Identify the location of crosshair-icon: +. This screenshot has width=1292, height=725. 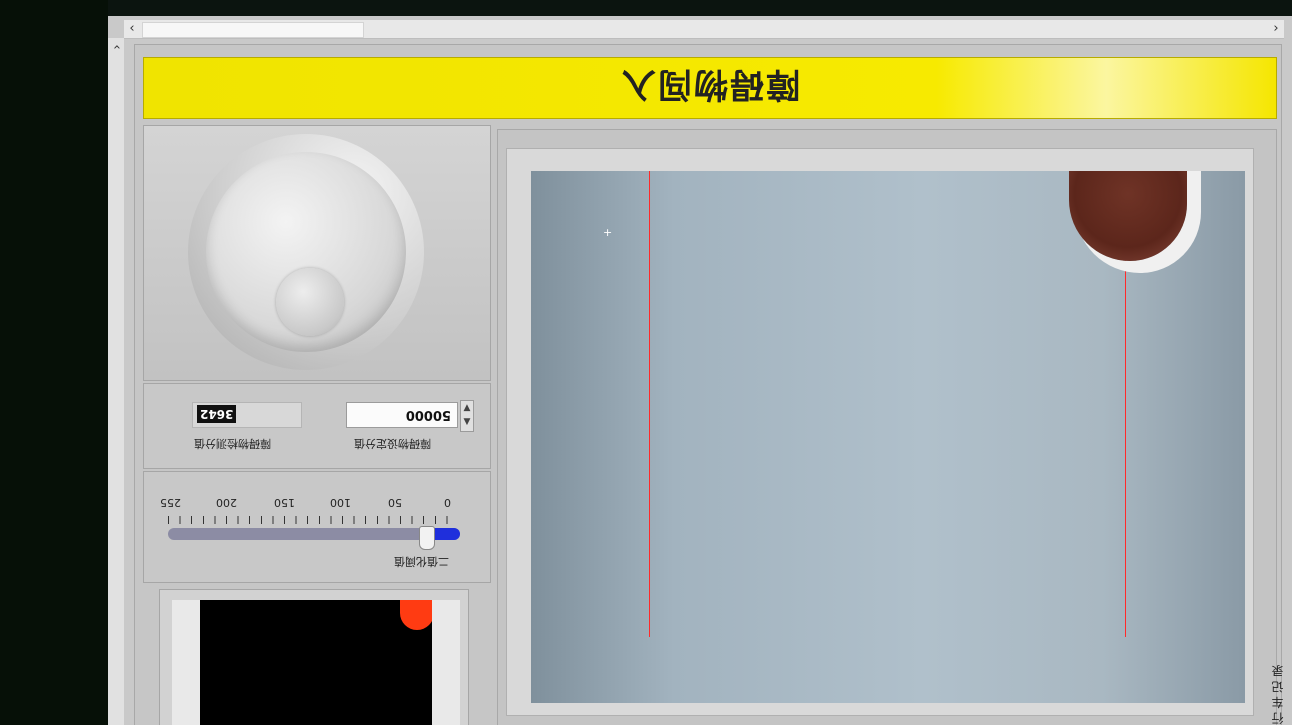
(608, 232).